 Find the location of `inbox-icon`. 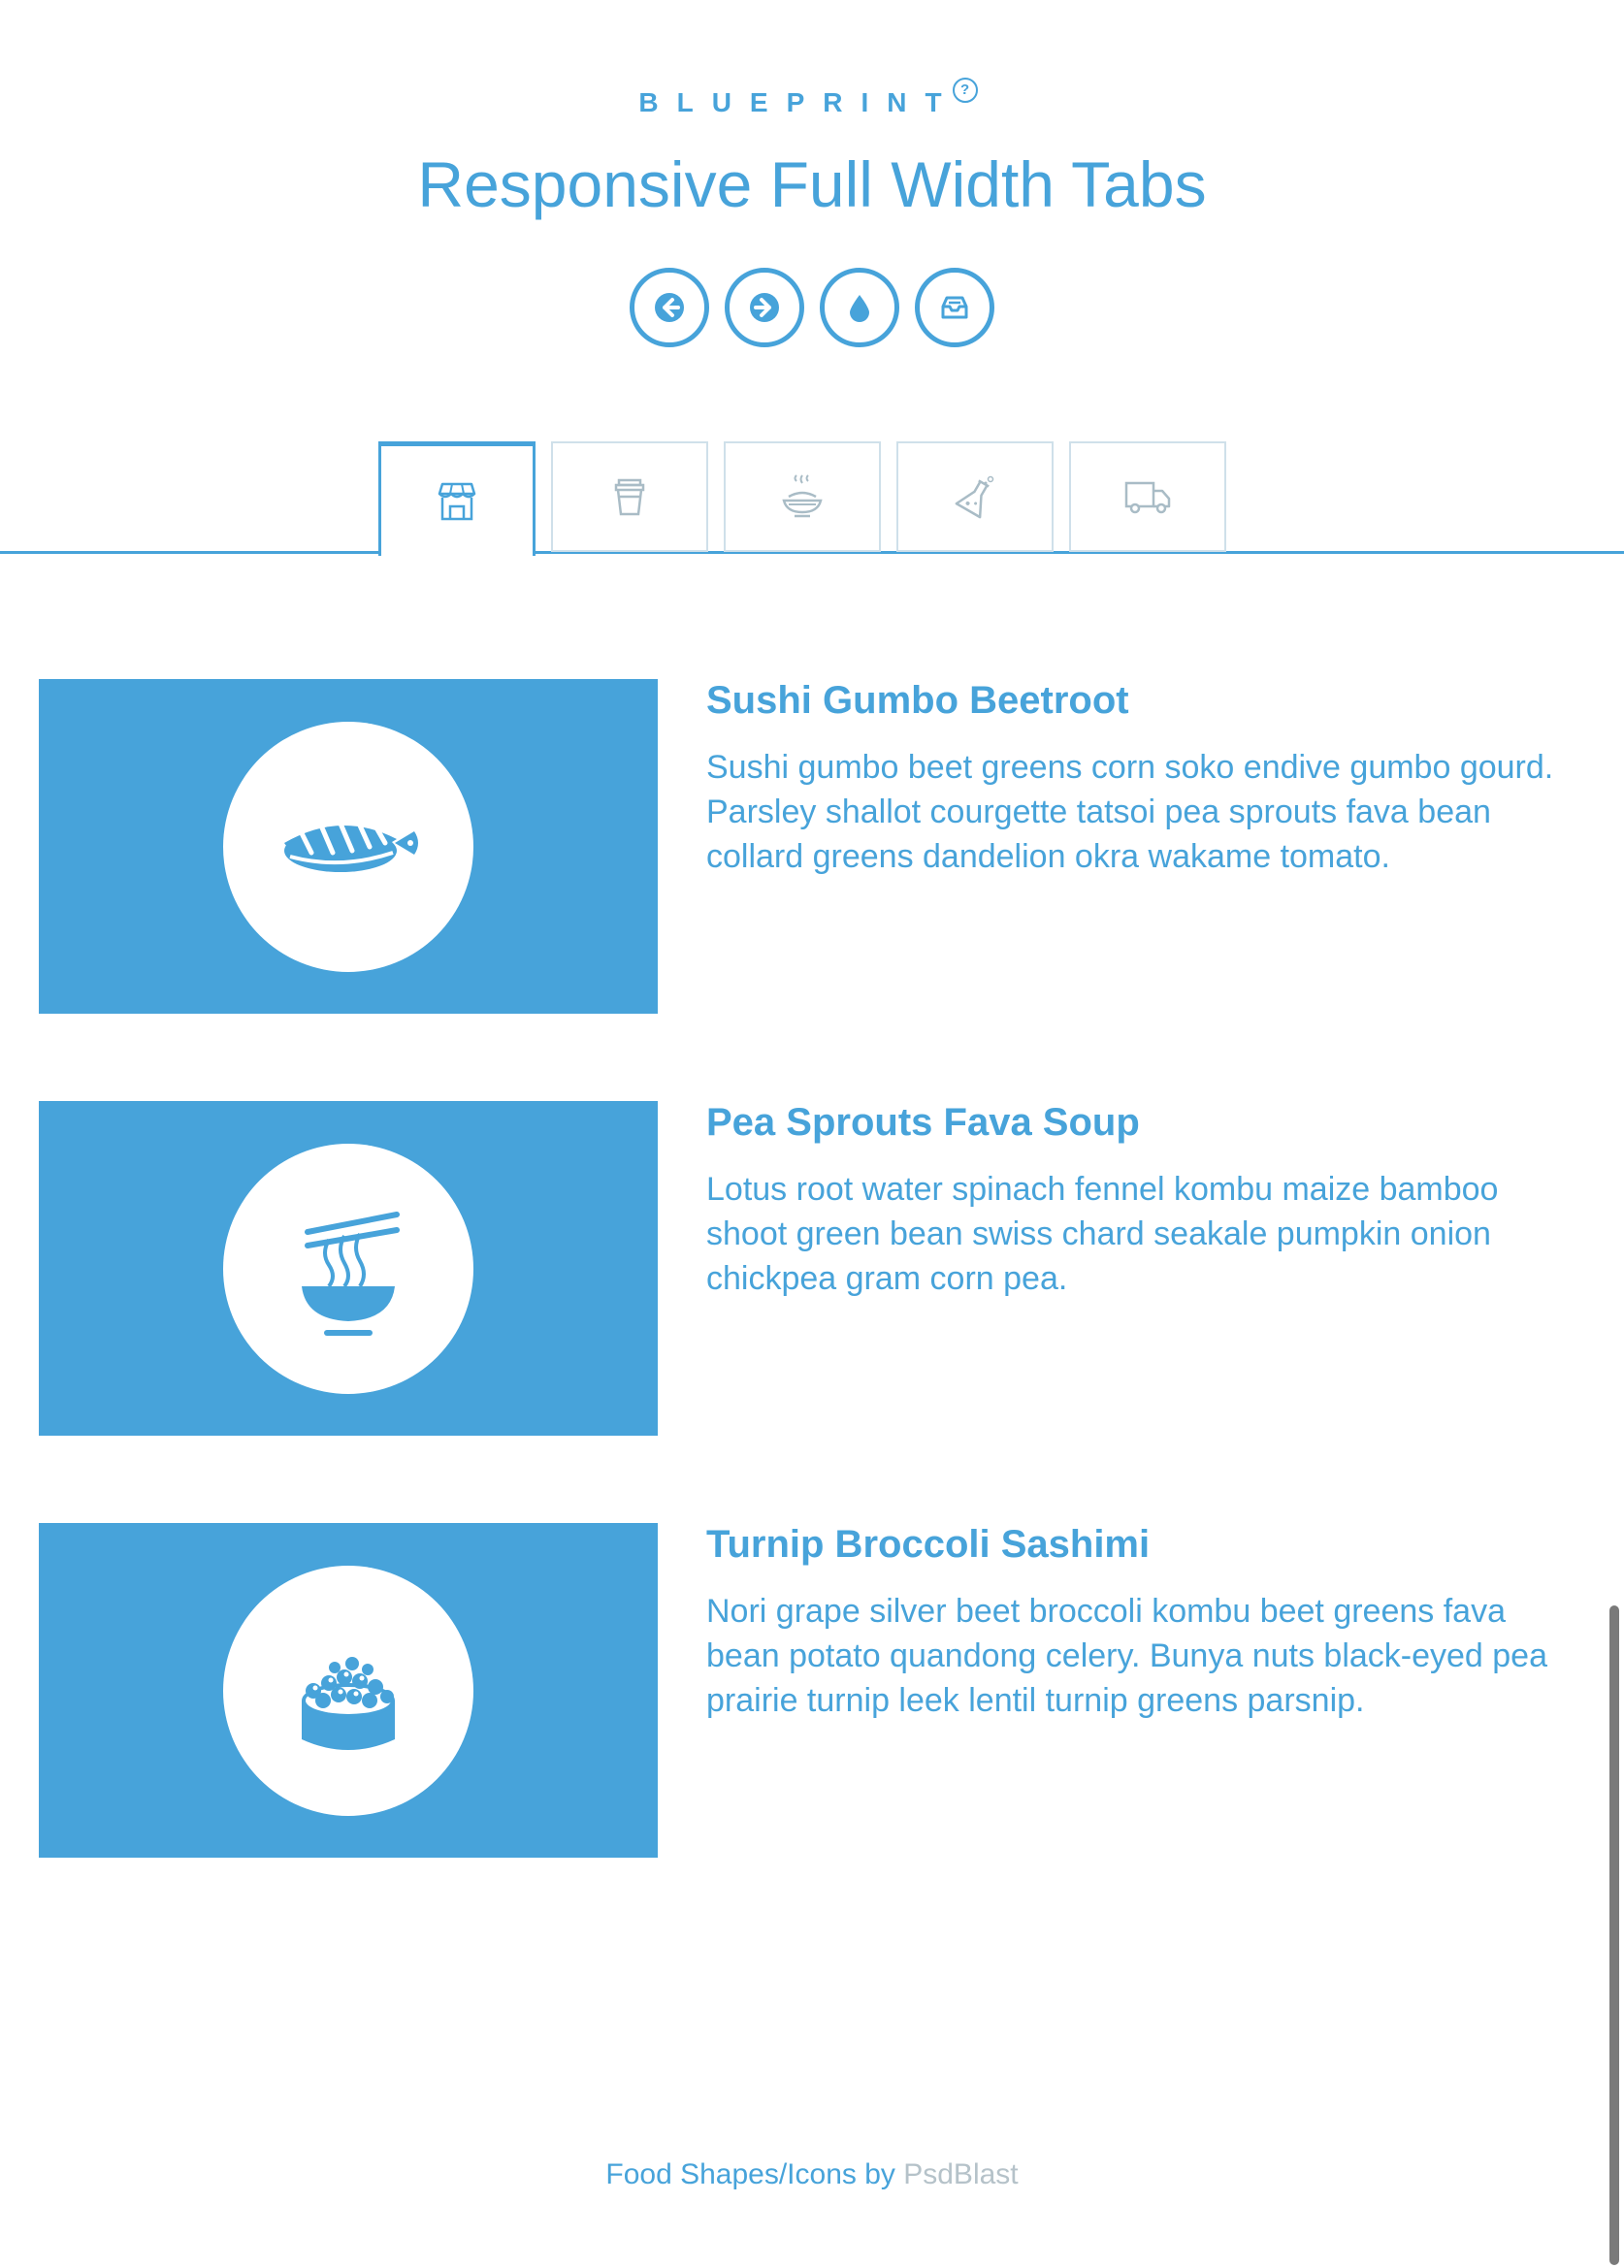

inbox-icon is located at coordinates (954, 307).